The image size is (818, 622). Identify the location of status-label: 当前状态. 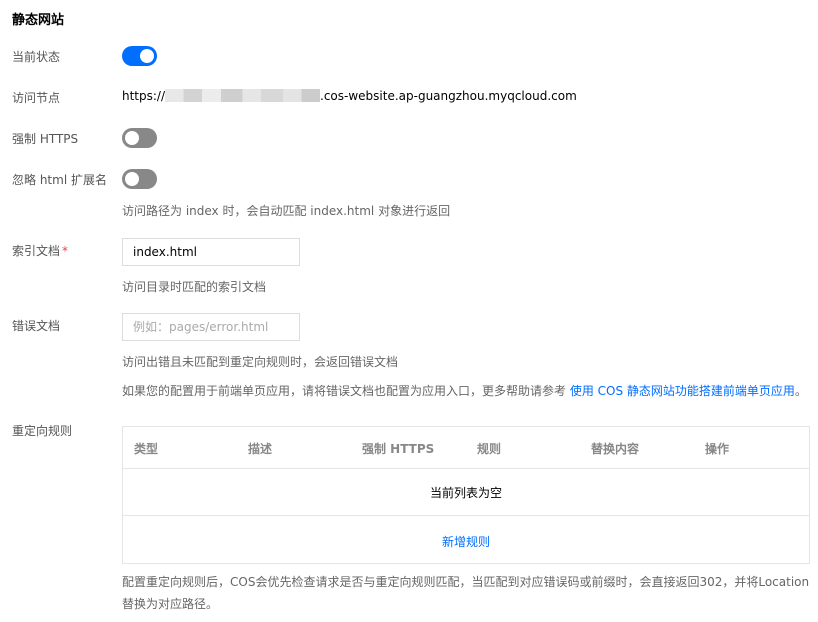
(36, 57).